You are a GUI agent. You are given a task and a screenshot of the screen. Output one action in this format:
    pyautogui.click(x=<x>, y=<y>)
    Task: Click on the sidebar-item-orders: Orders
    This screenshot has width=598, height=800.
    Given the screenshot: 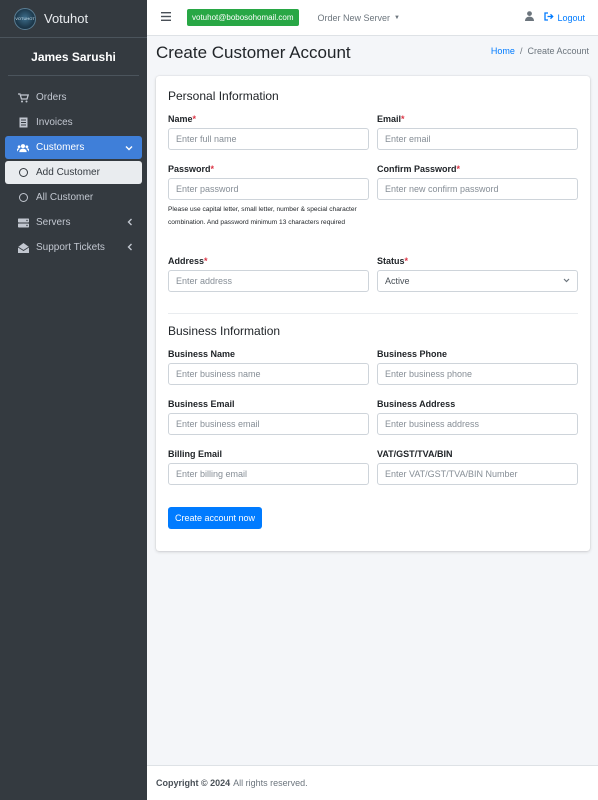 What is the action you would take?
    pyautogui.click(x=73, y=97)
    